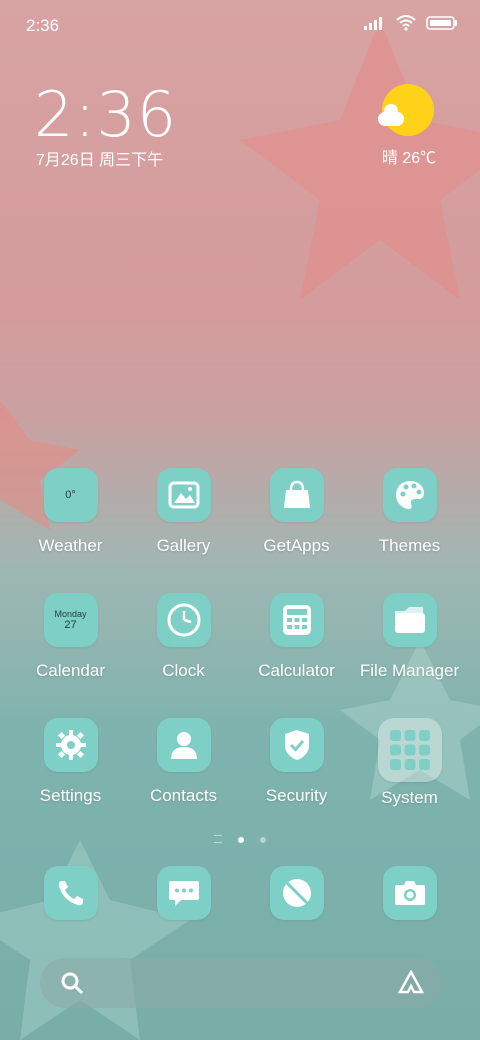 The width and height of the screenshot is (480, 1040). Describe the element at coordinates (217, 839) in the screenshot. I see `menu-lines-icon` at that location.